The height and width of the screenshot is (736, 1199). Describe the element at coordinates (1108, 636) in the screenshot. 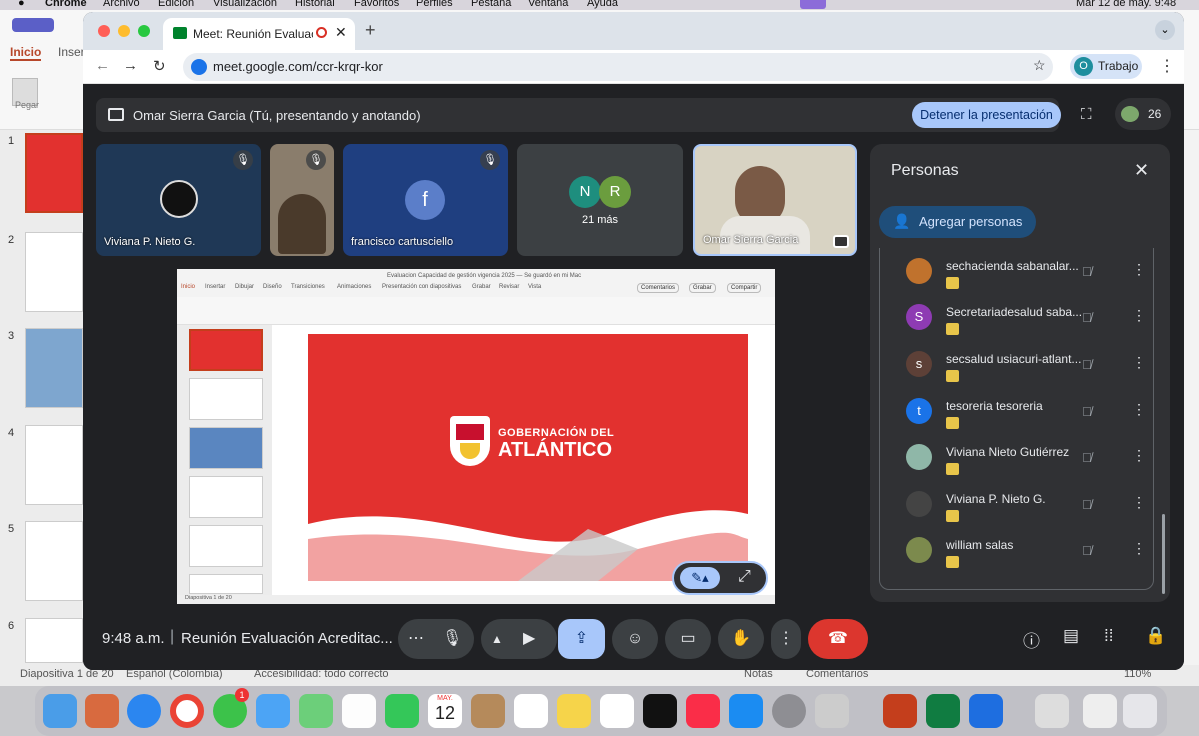

I see `activities-icon: ⁞⁞` at that location.